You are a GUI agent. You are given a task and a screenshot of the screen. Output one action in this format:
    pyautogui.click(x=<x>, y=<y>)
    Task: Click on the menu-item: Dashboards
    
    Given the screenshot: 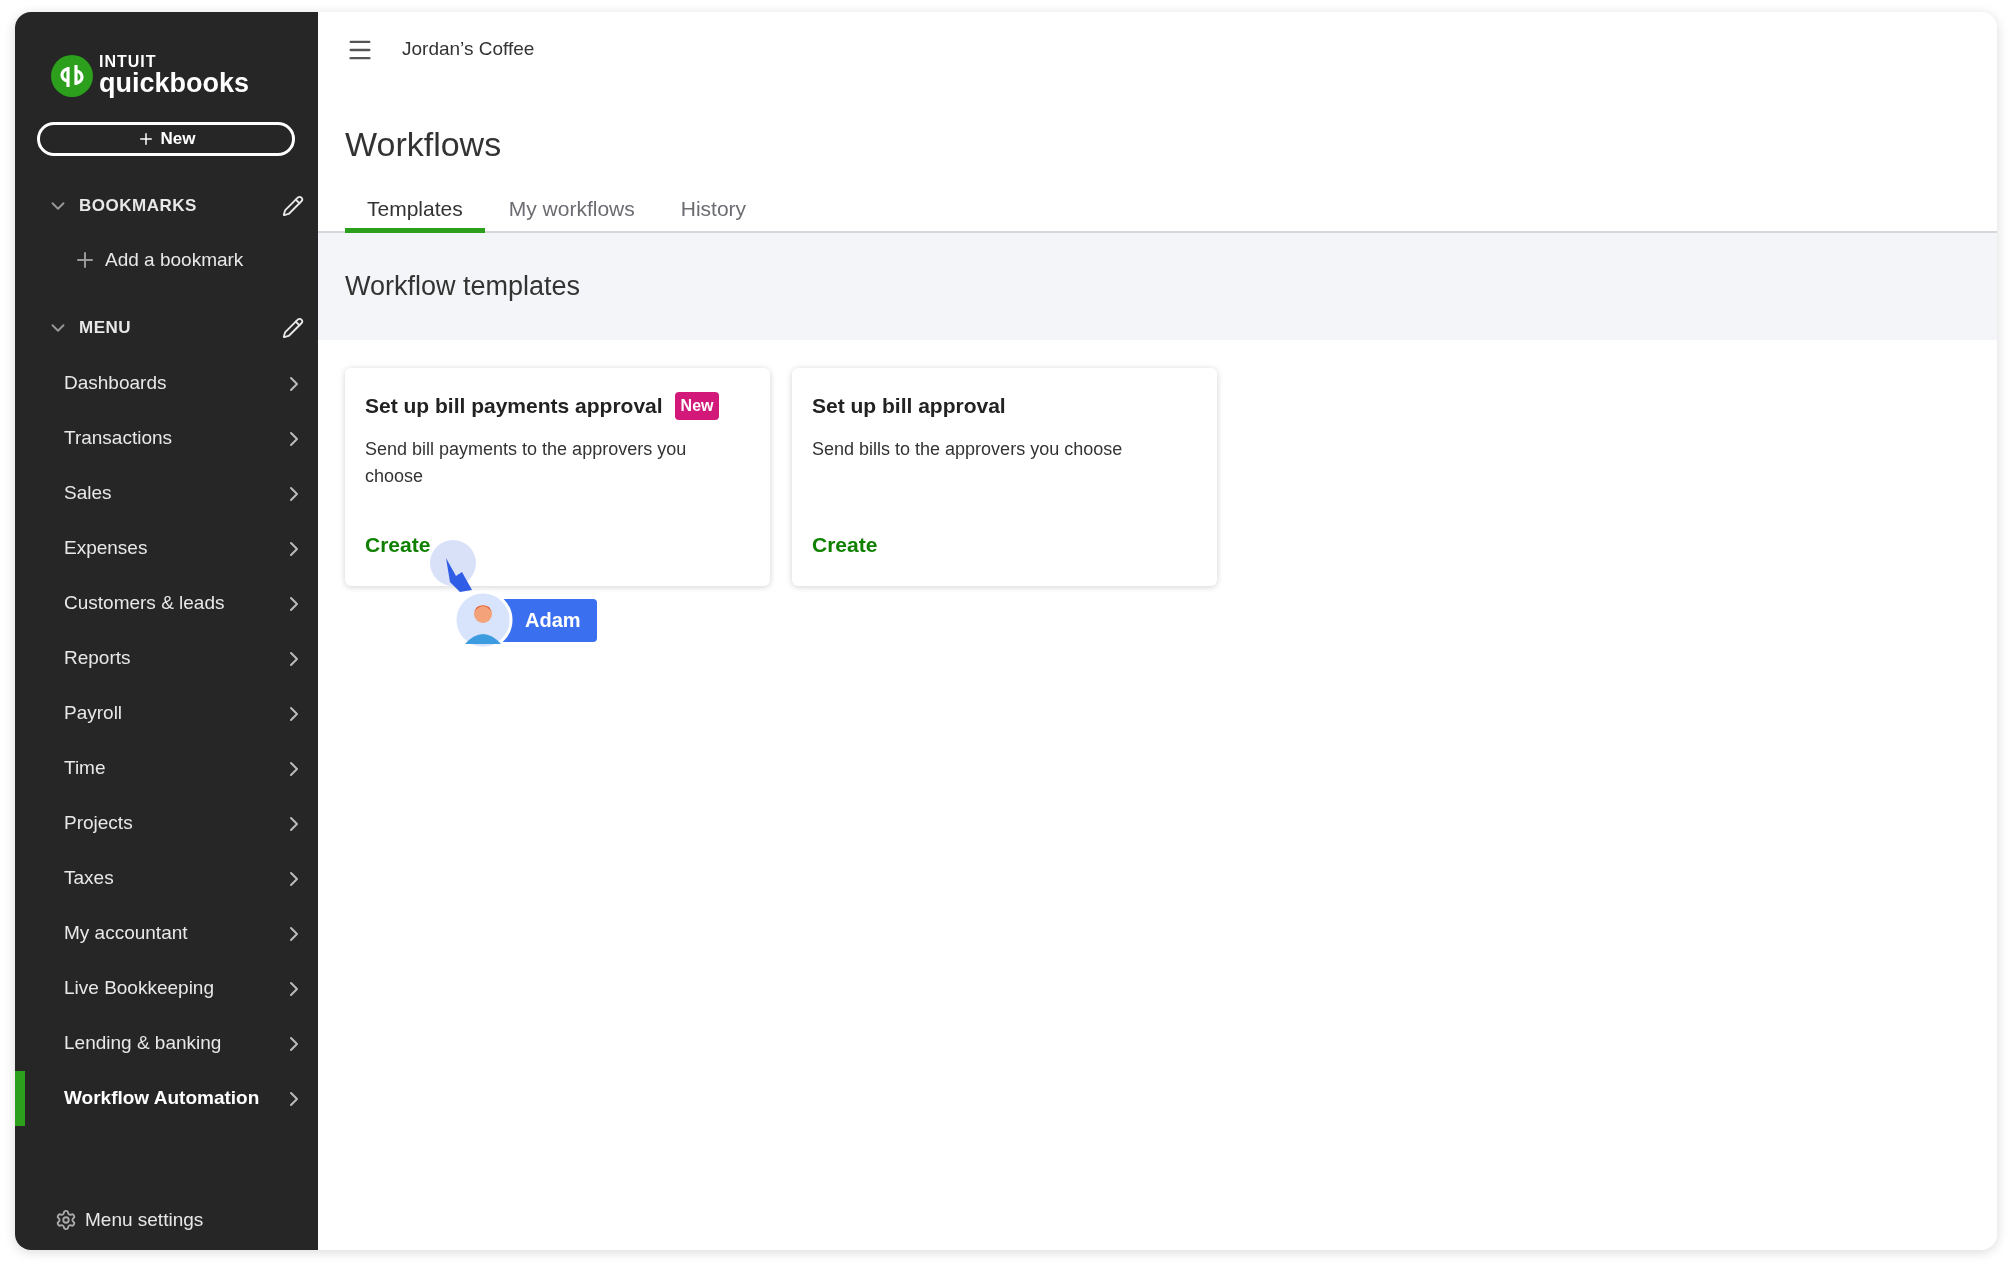 What is the action you would take?
    pyautogui.click(x=166, y=383)
    